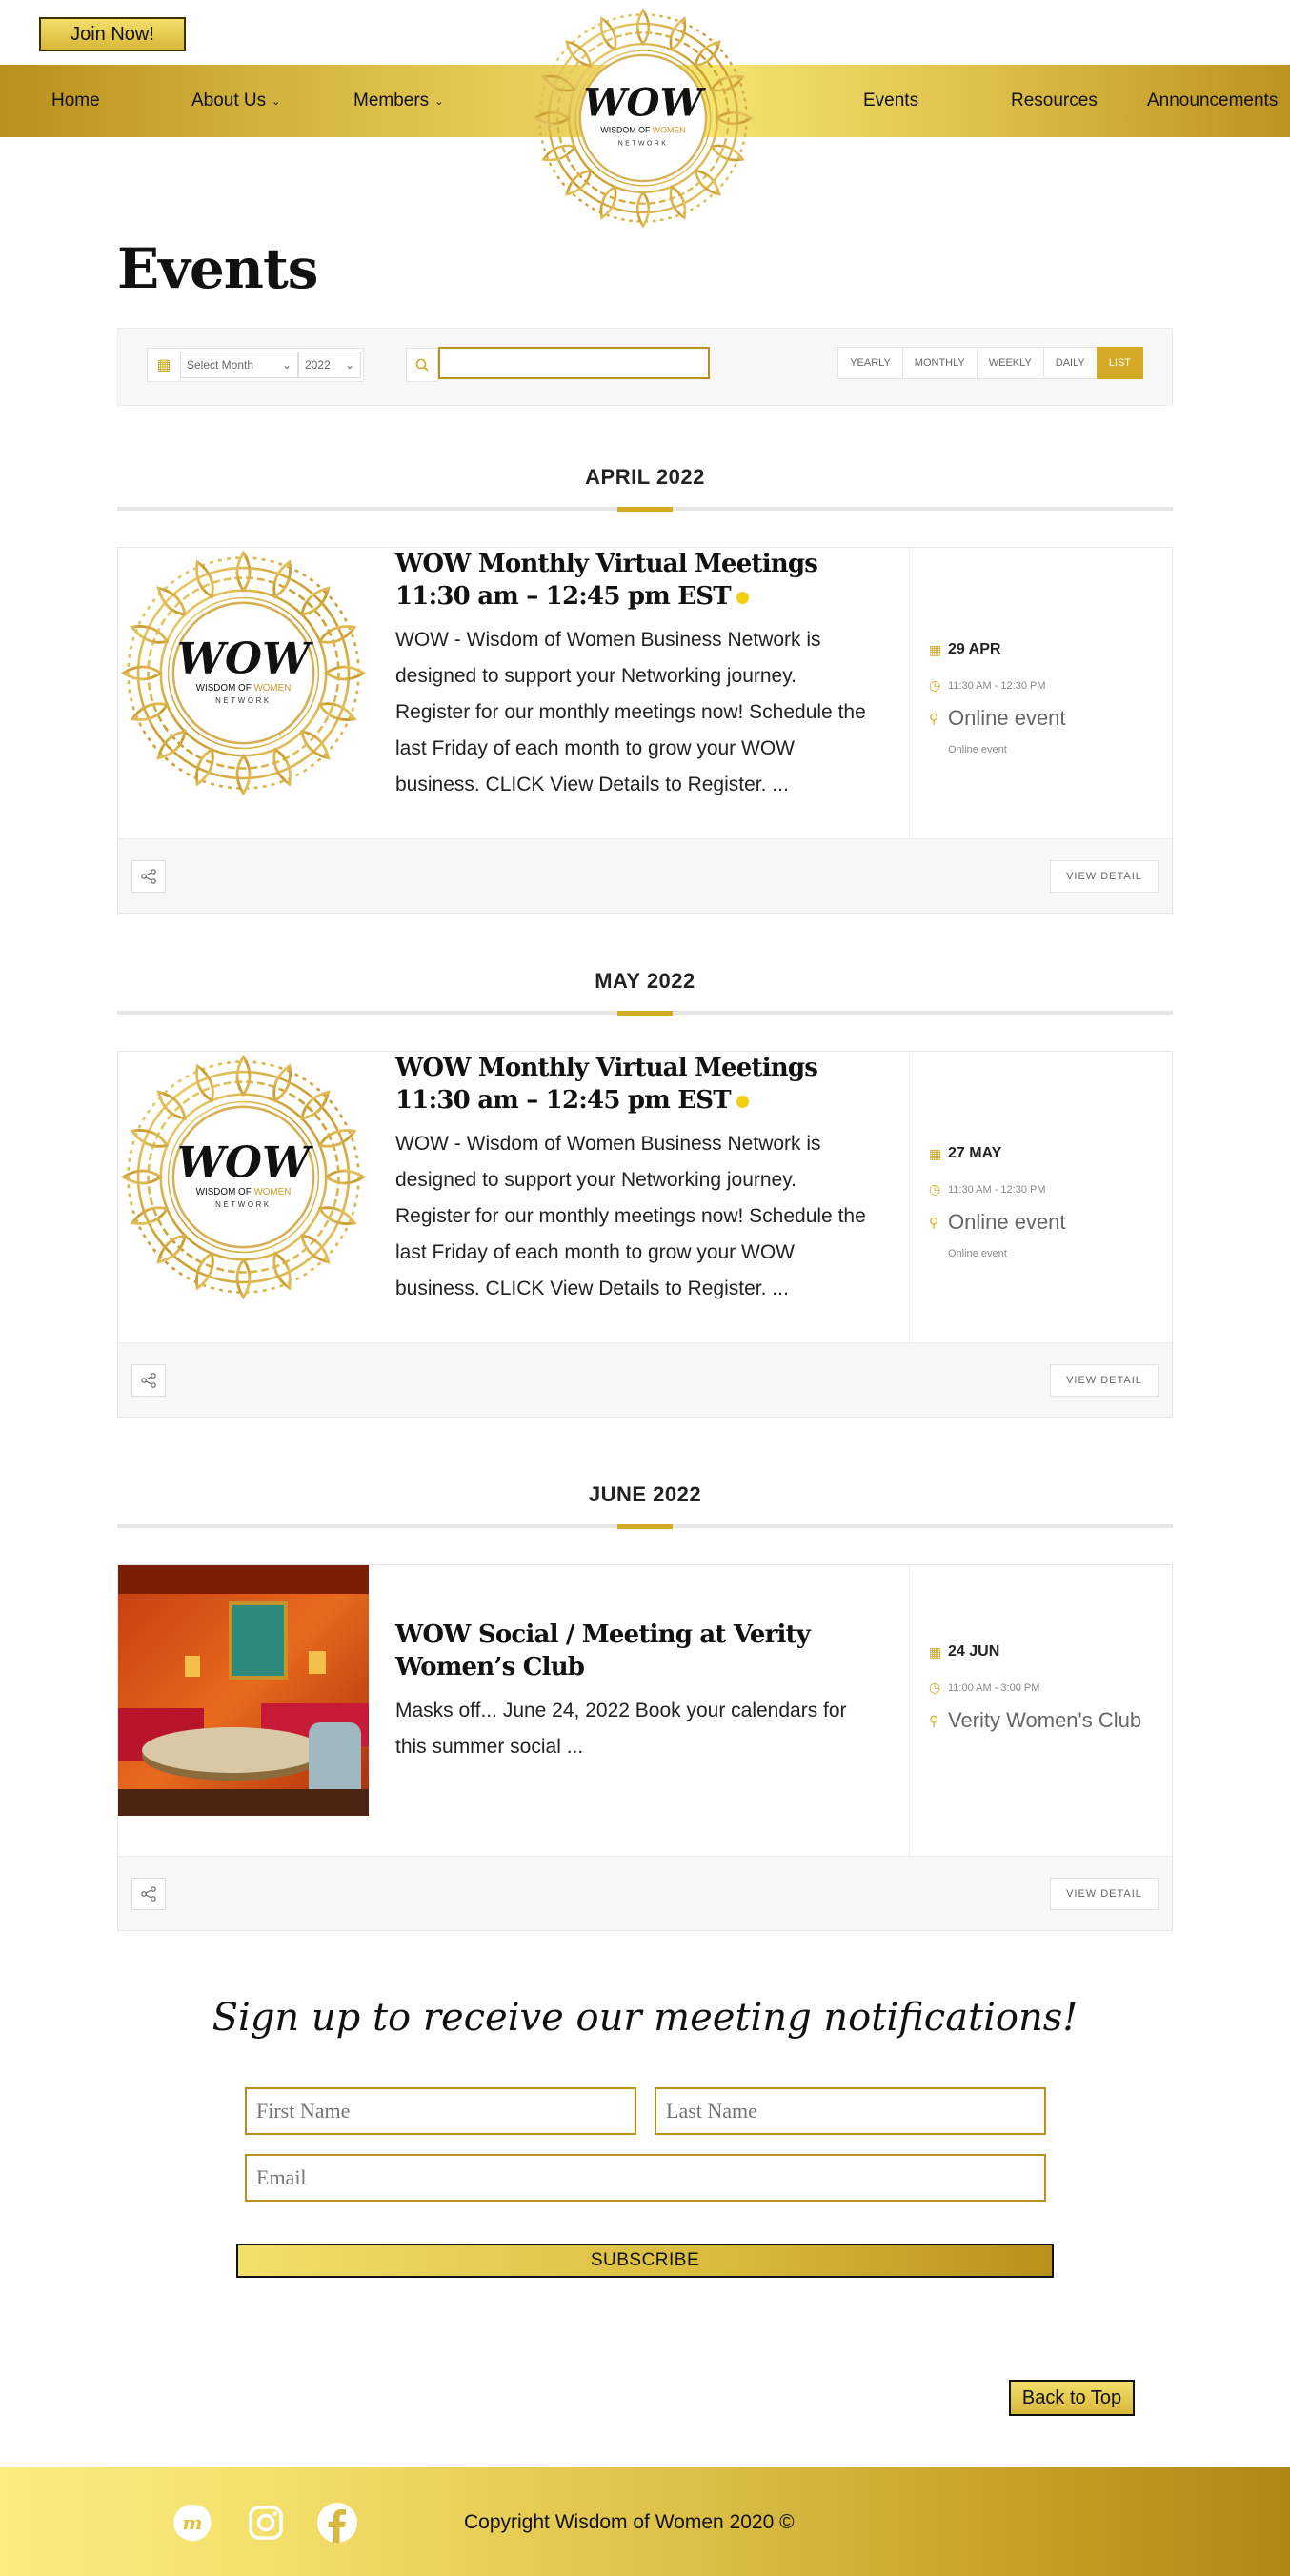 Image resolution: width=1290 pixels, height=2576 pixels. What do you see at coordinates (977, 750) in the screenshot?
I see `event-location-sub: Online event` at bounding box center [977, 750].